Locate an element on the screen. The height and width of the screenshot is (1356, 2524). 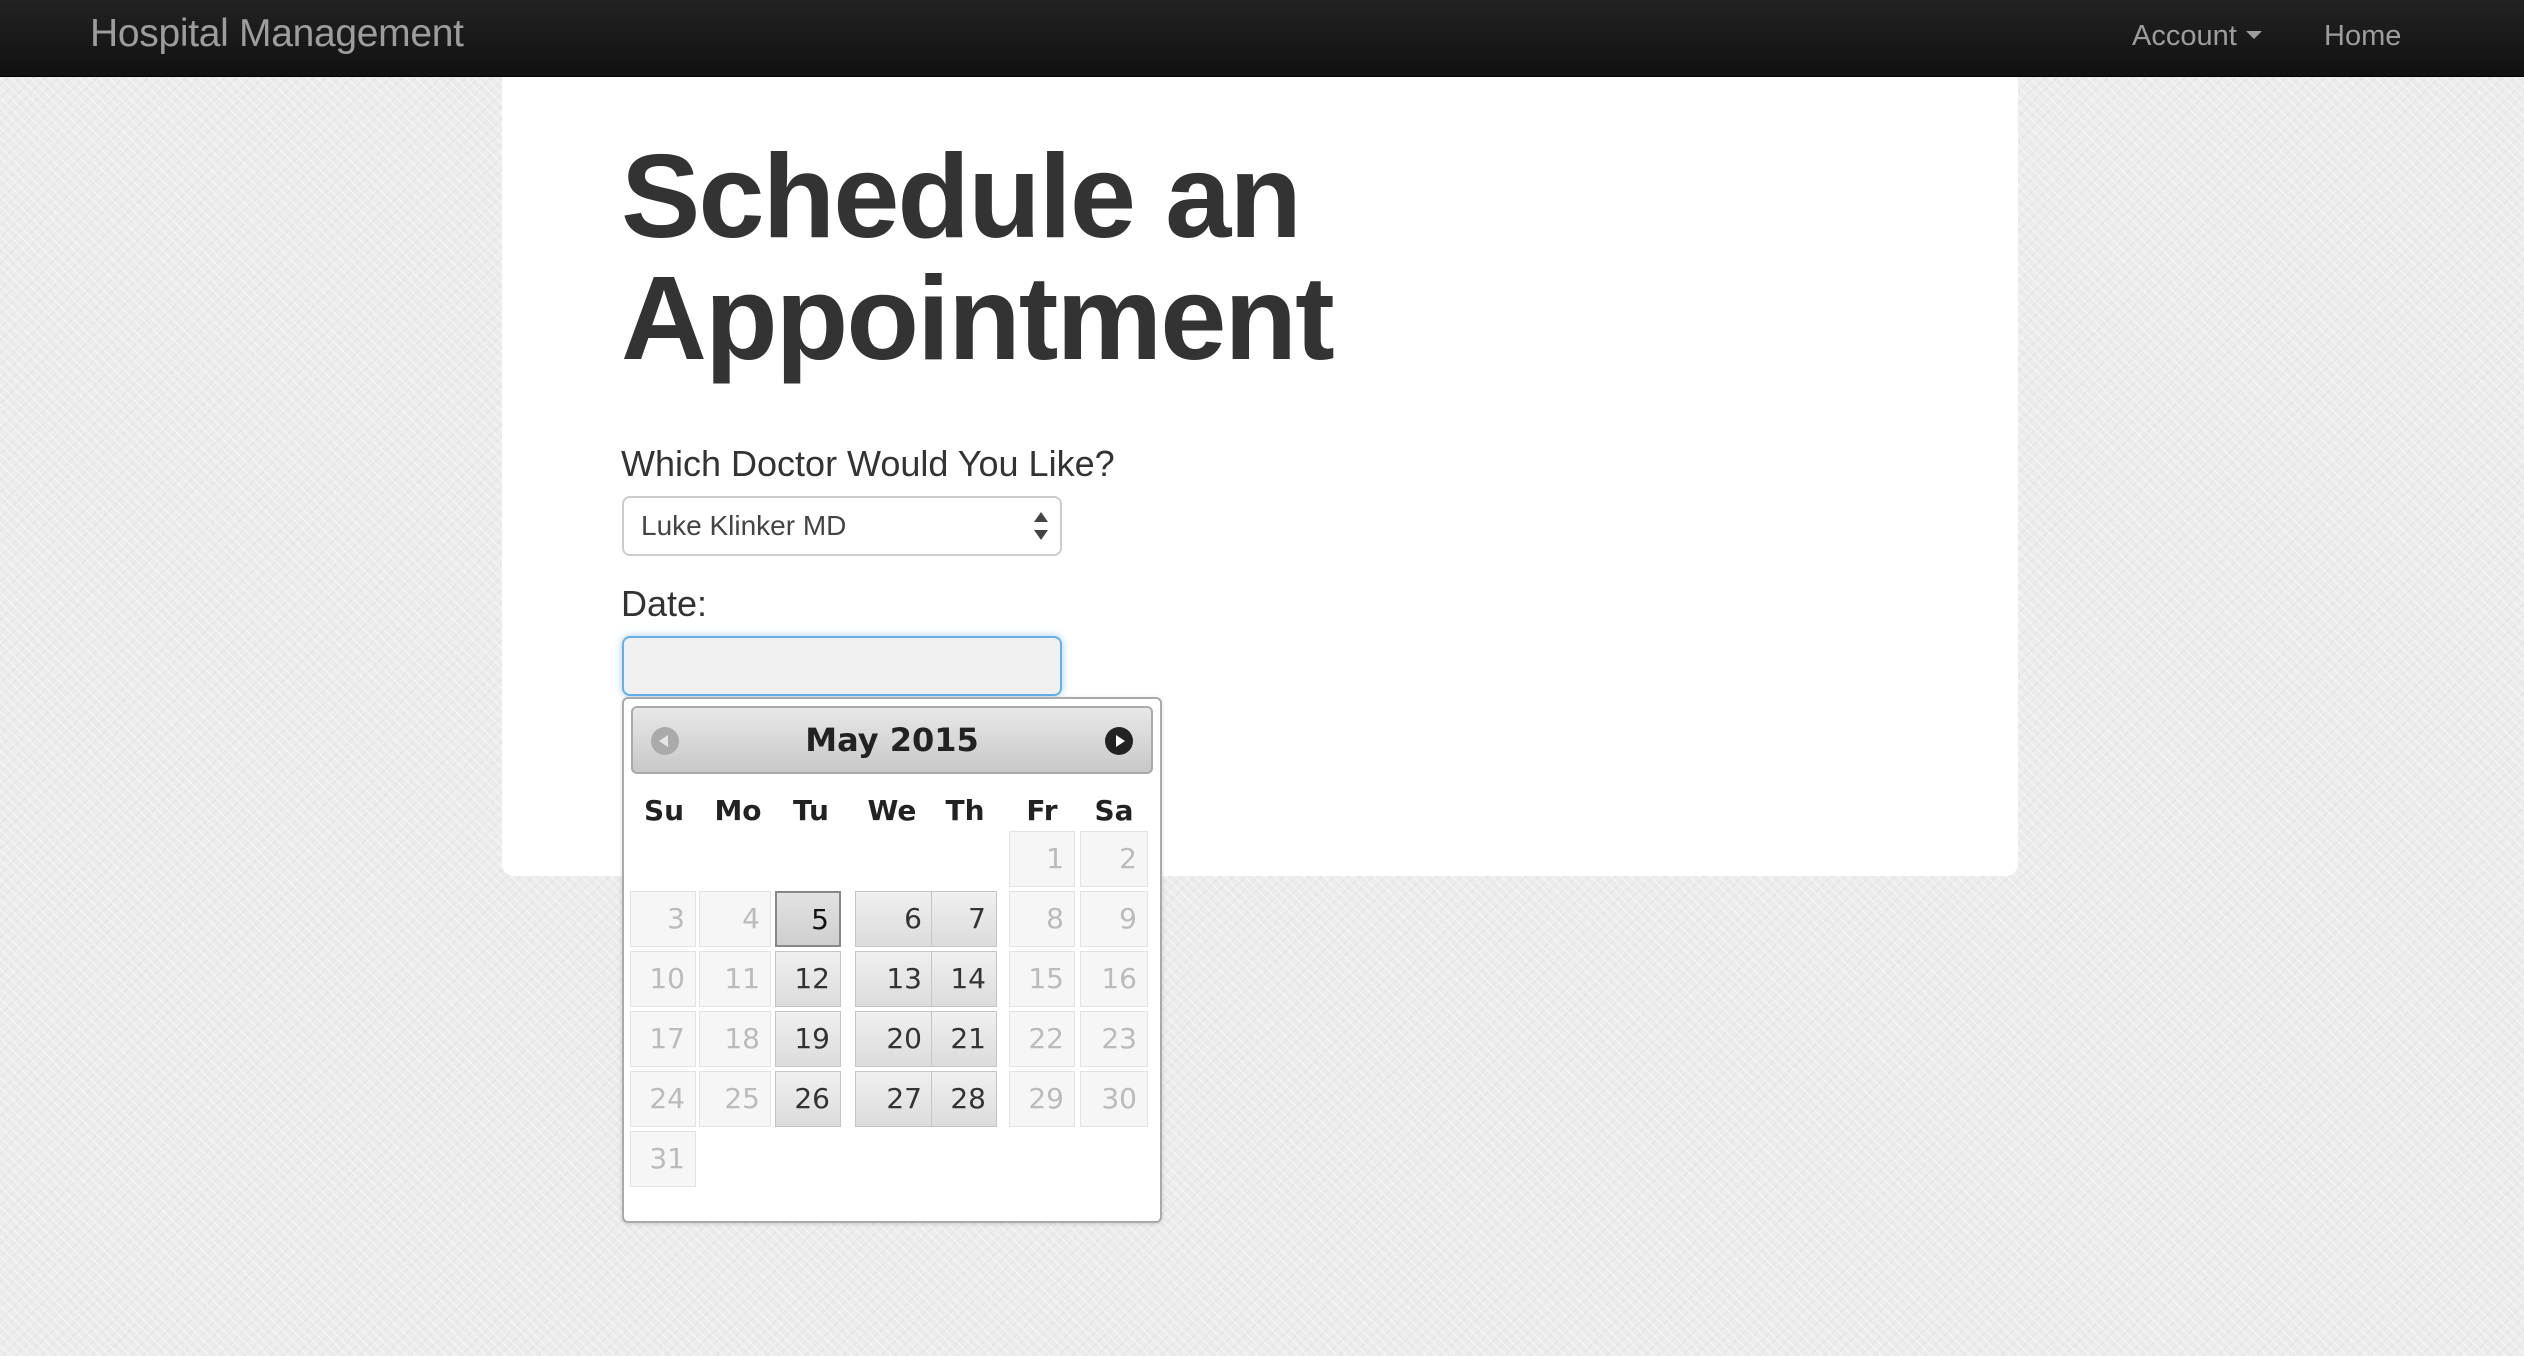
calendar-day: 19 is located at coordinates (808, 1039).